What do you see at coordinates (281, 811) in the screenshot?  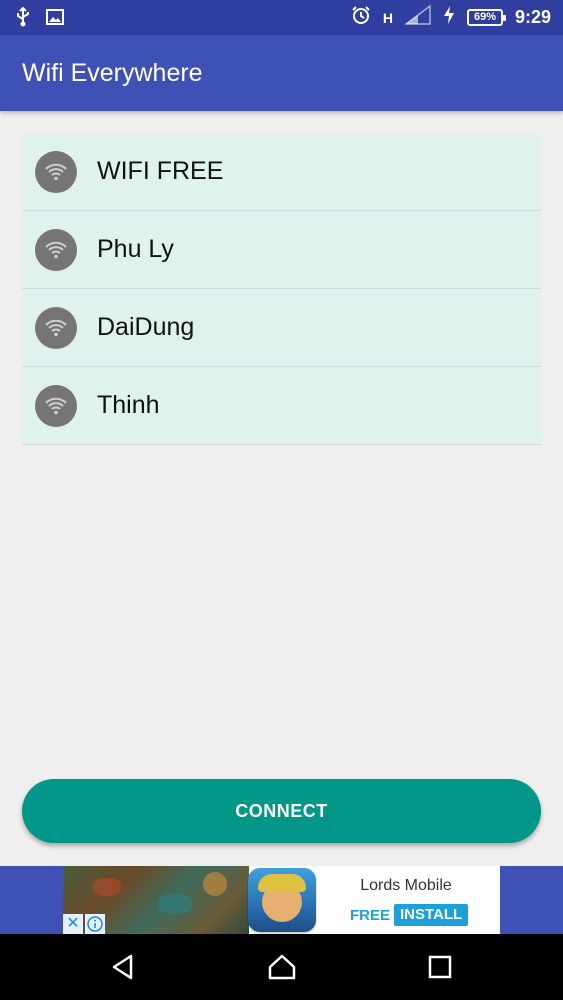 I see `connect-button: CONNECT` at bounding box center [281, 811].